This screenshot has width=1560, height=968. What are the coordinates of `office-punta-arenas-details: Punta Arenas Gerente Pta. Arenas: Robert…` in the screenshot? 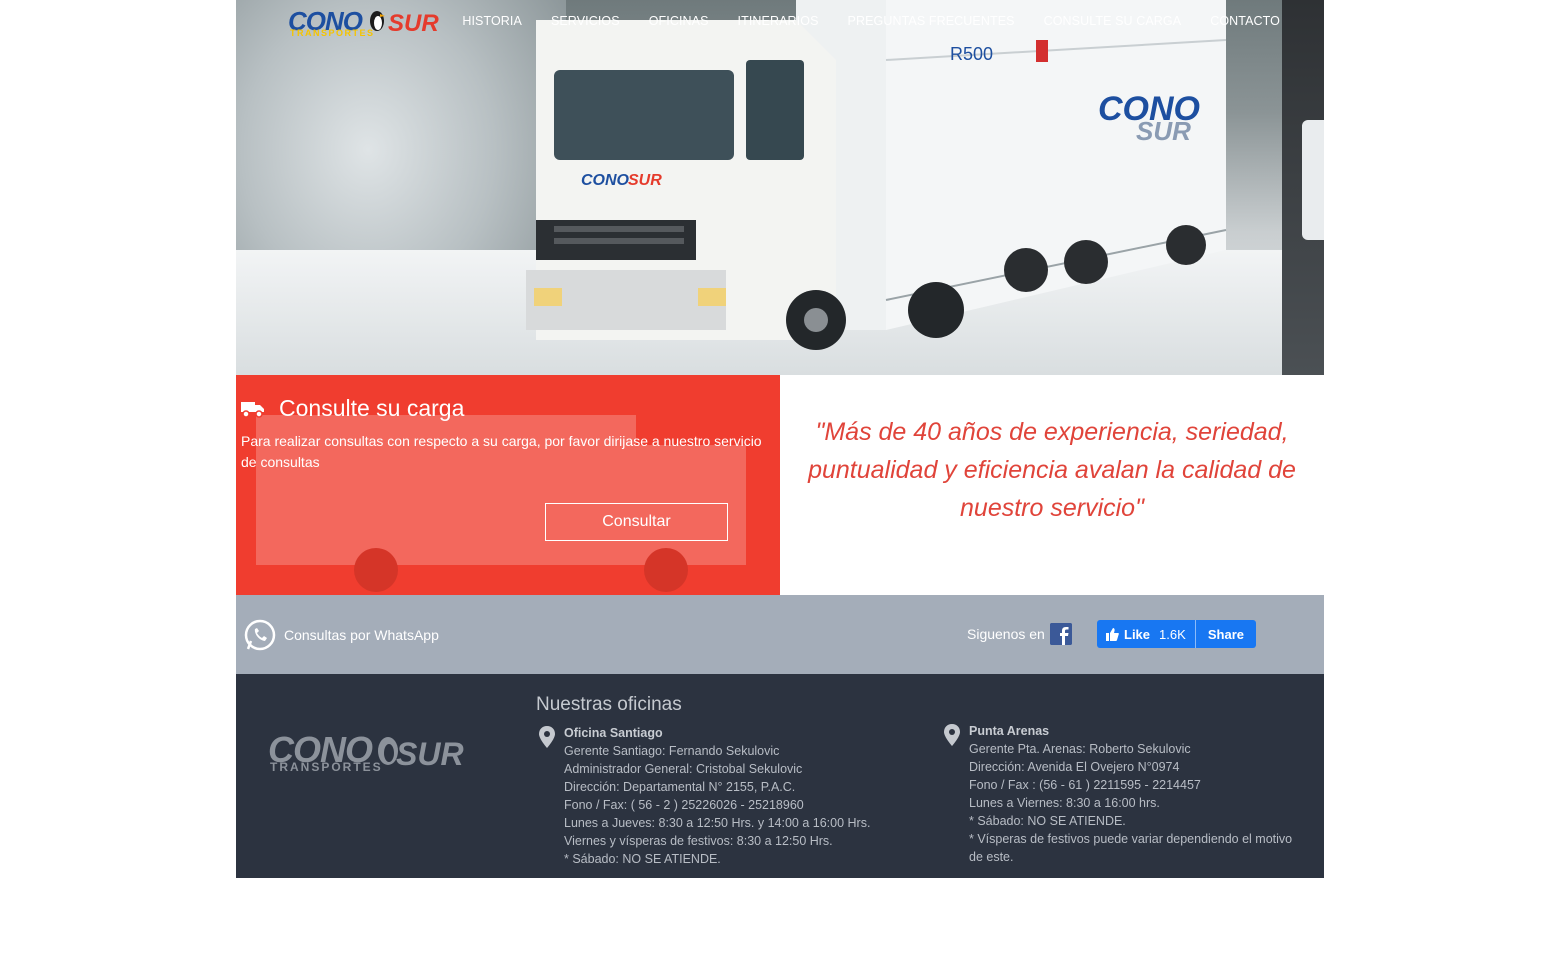 It's located at (1136, 794).